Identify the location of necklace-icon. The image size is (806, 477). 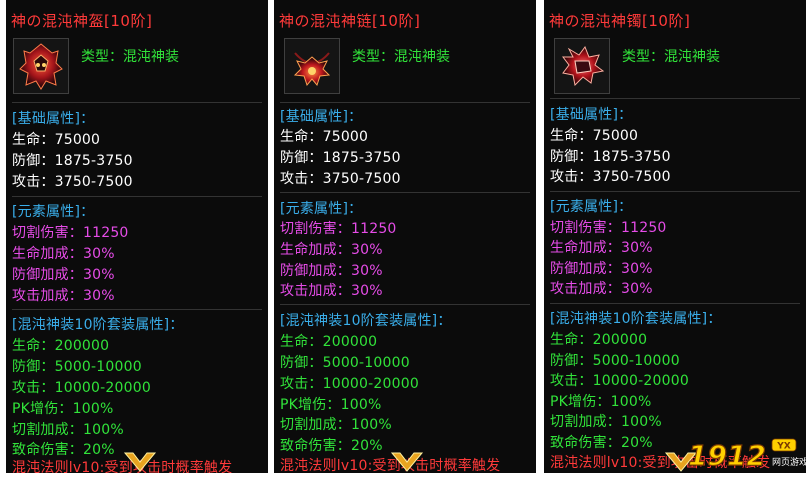
(312, 69).